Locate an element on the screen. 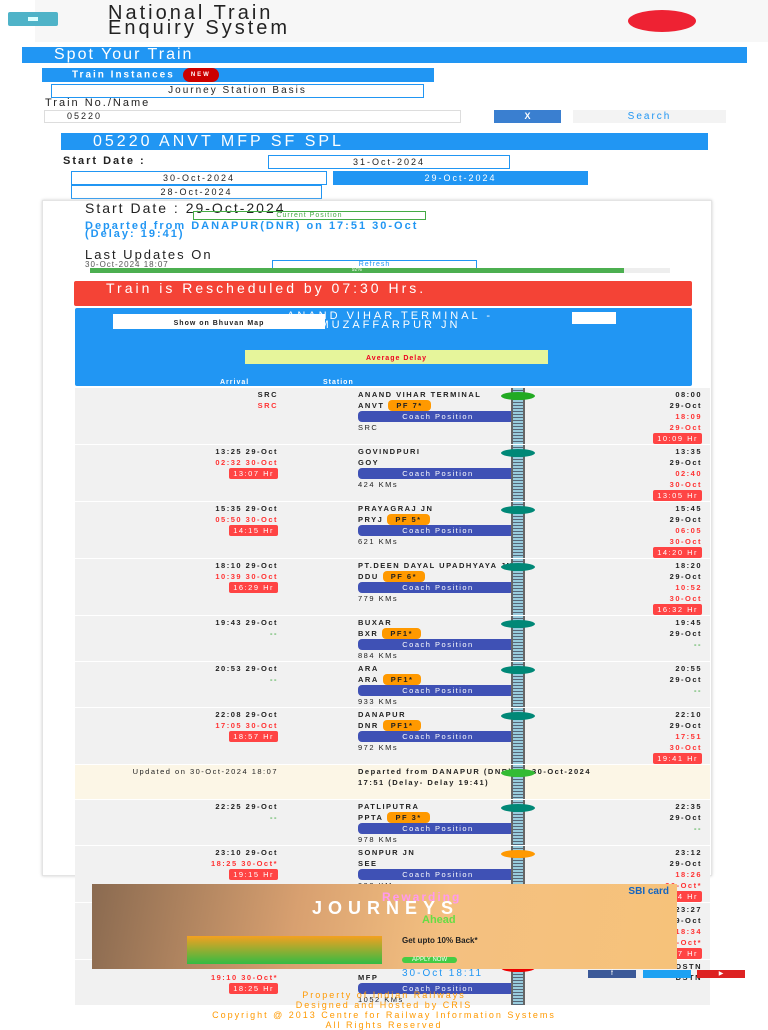  arrival-actual: 05:50 30-Oct is located at coordinates (246, 519).